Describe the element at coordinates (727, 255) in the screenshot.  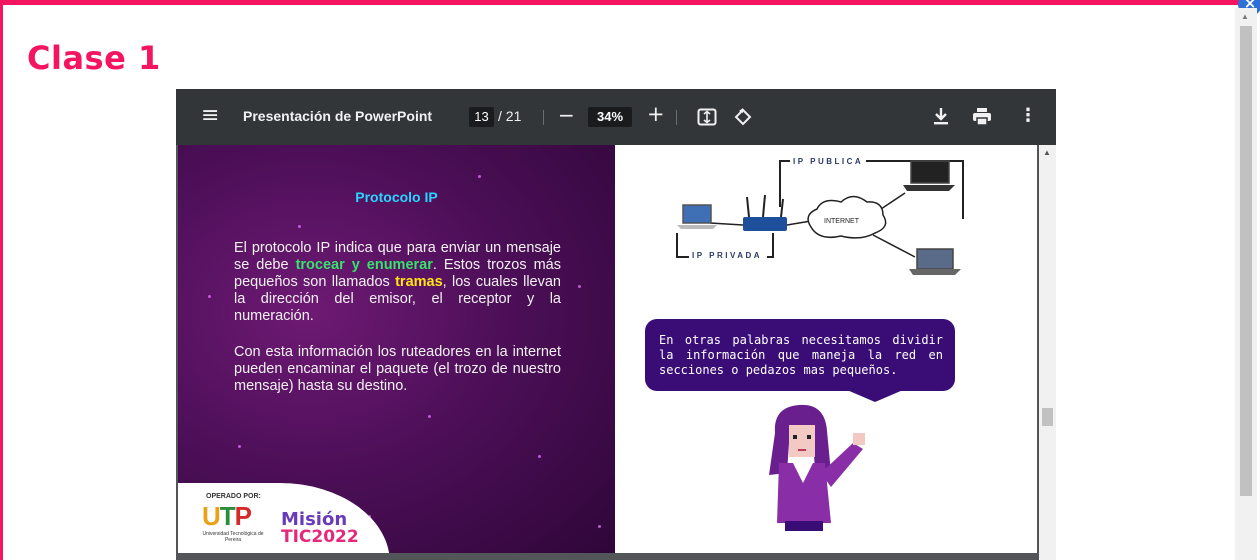
I see `ip-private-label: IP PRIVADA` at that location.